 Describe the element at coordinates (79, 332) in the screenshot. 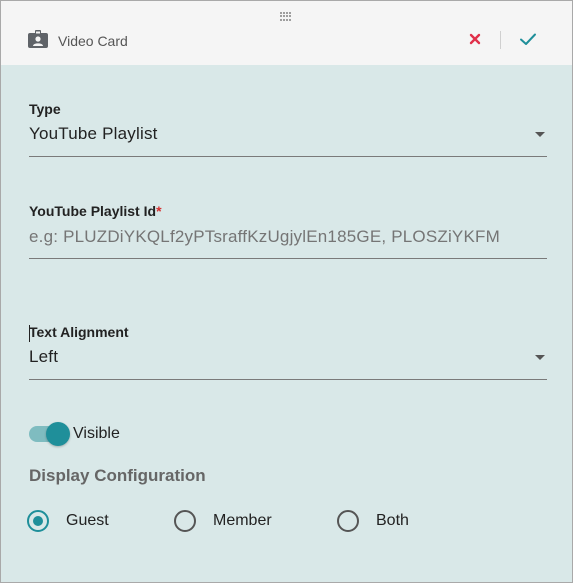

I see `text-alignment-label: Text Alignment` at that location.